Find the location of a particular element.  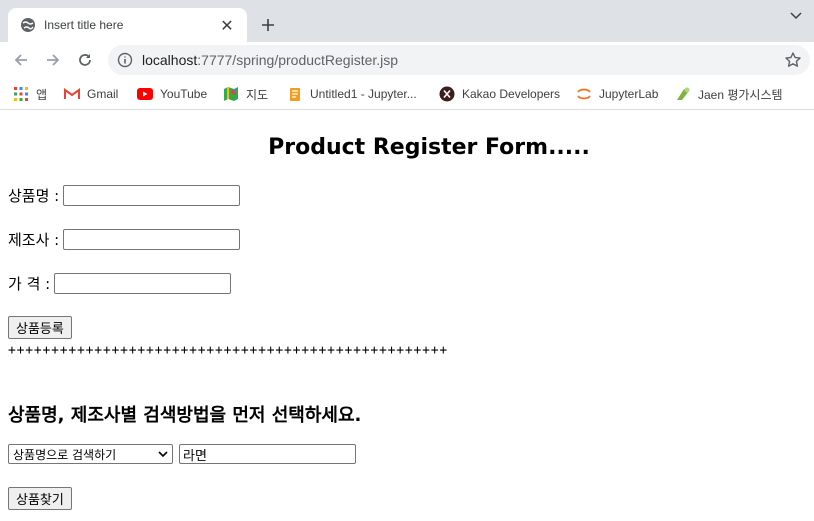

bookmark-kakao: Kakao Developers is located at coordinates (499, 94).